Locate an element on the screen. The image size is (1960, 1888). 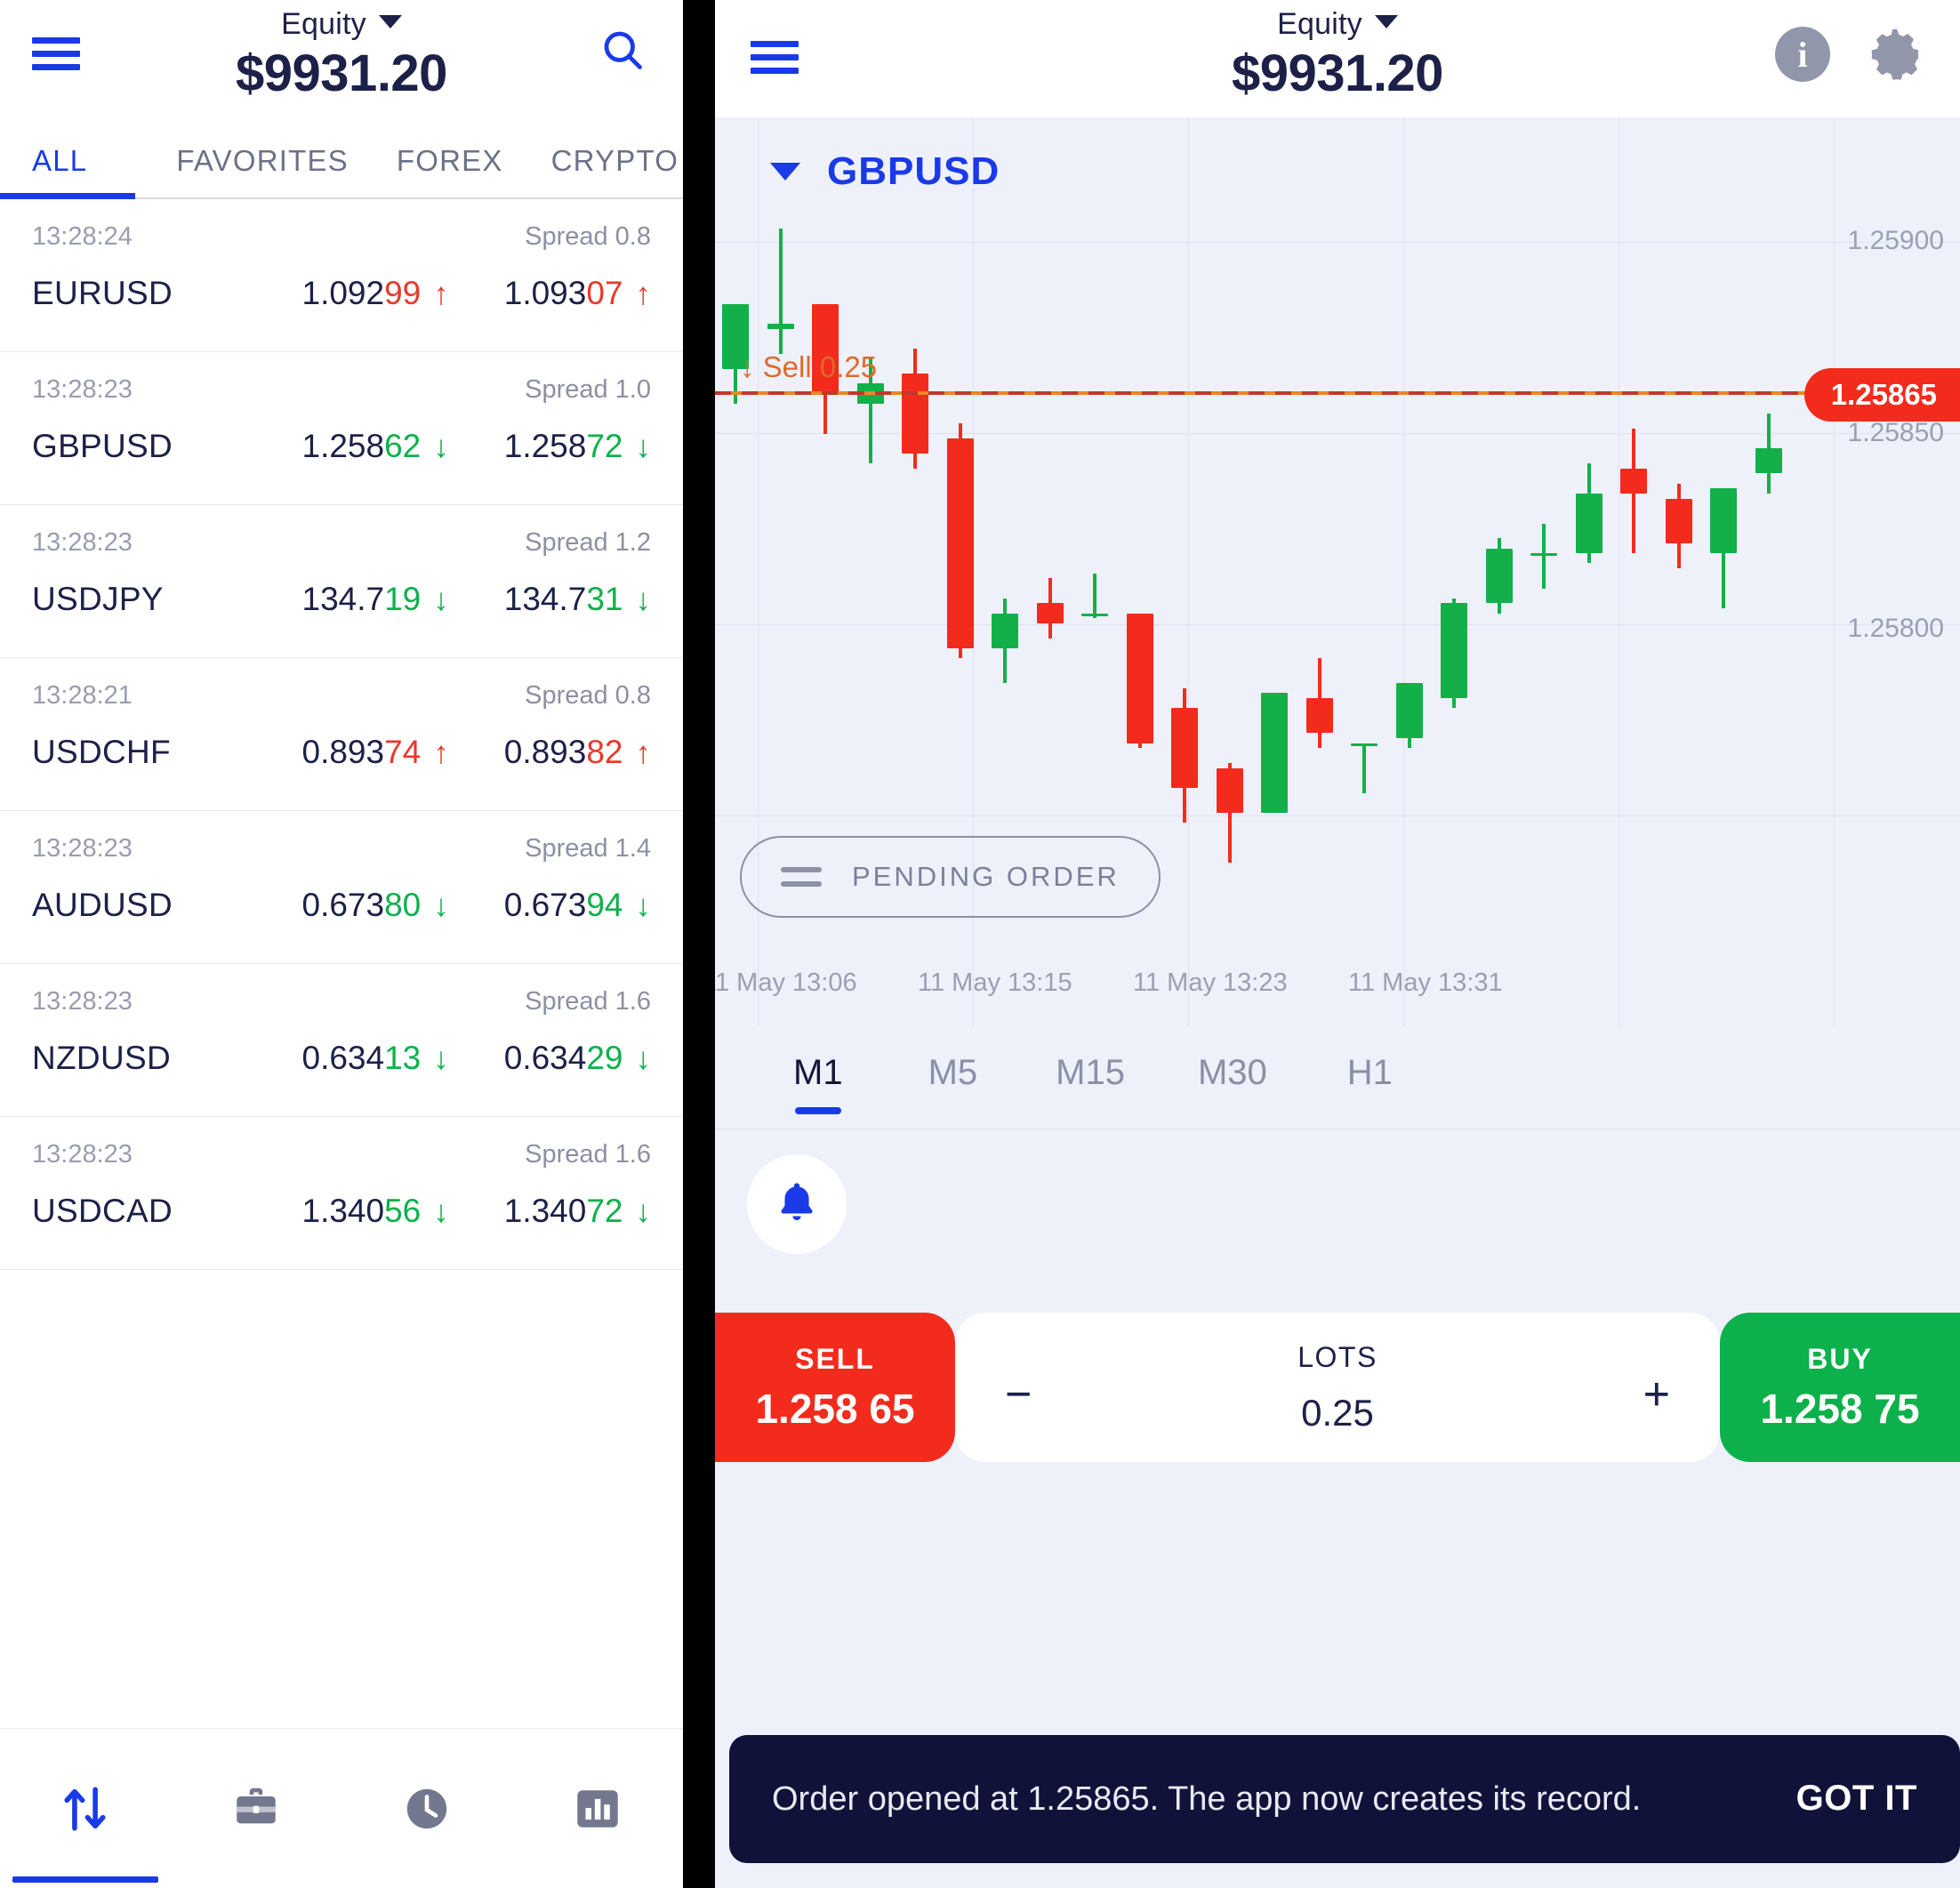
nav-stats is located at coordinates (597, 1808).